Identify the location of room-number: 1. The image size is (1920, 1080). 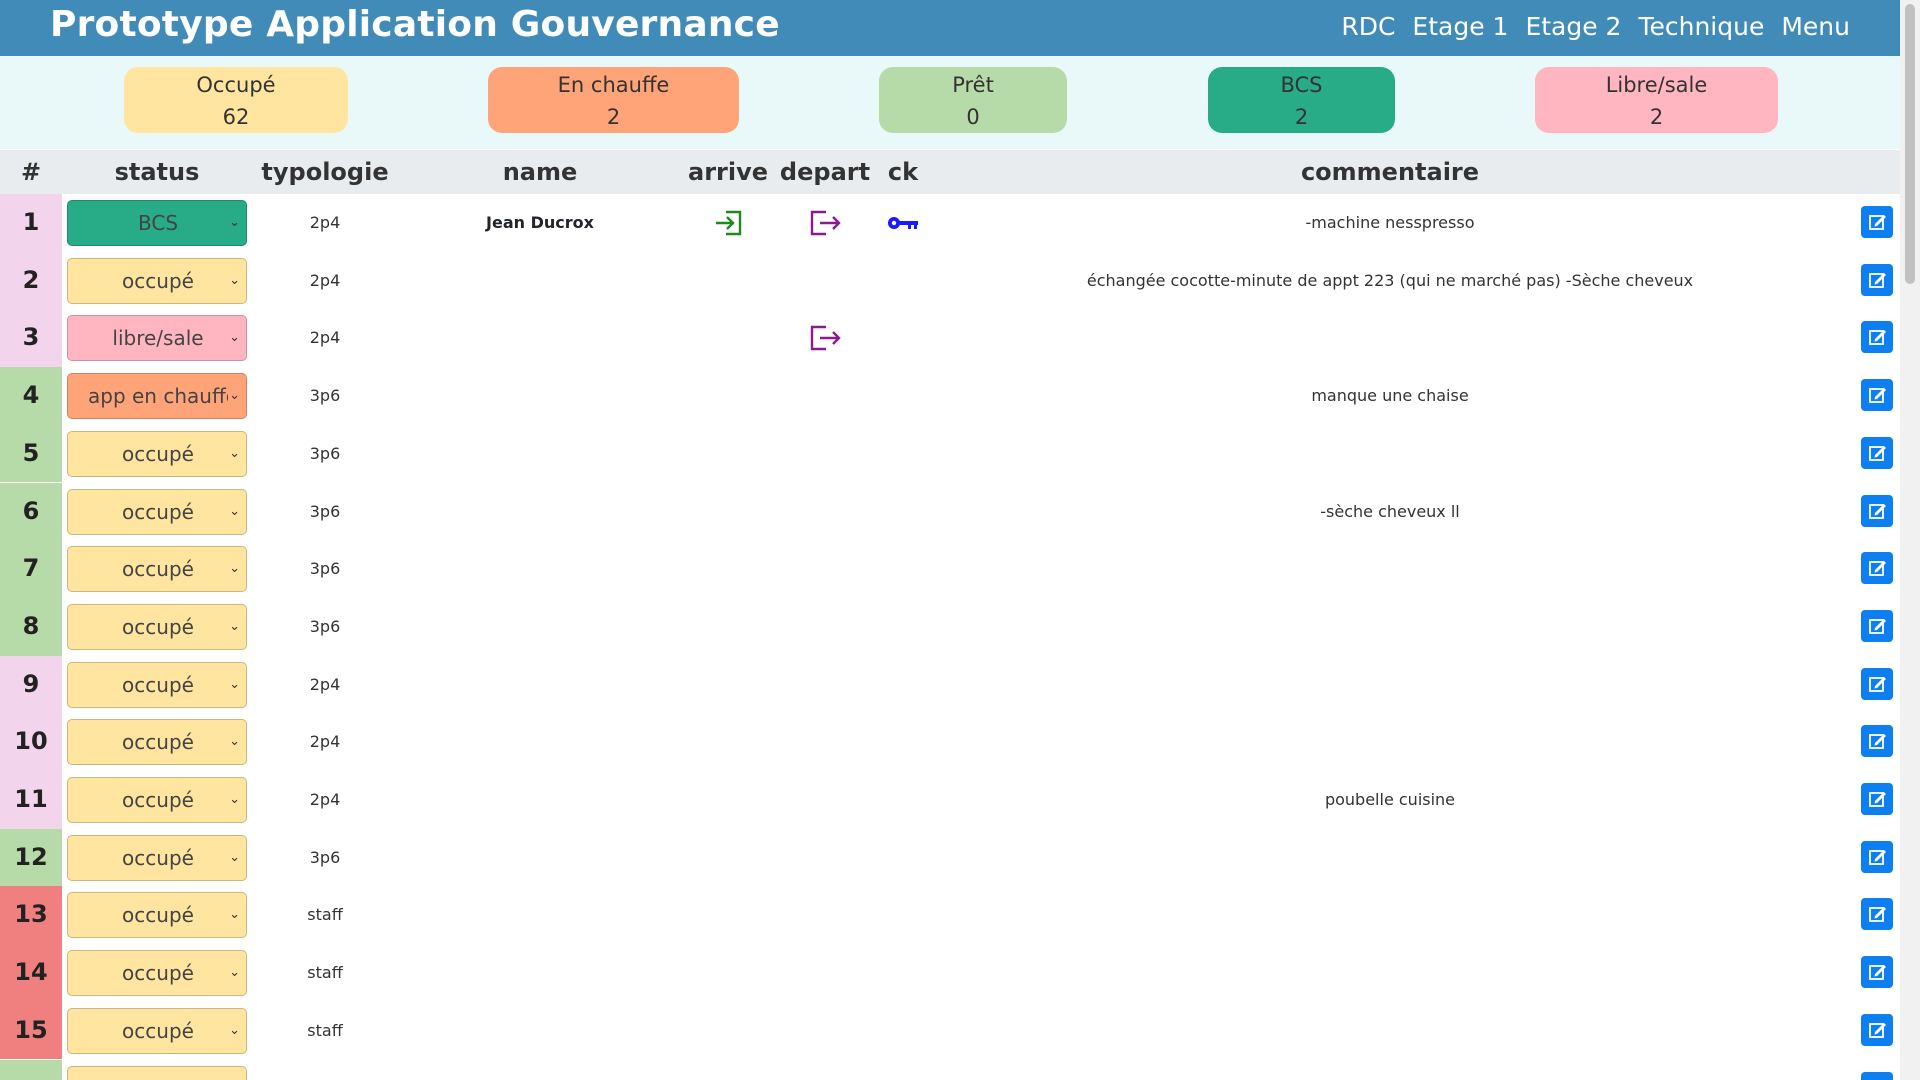
(31, 223).